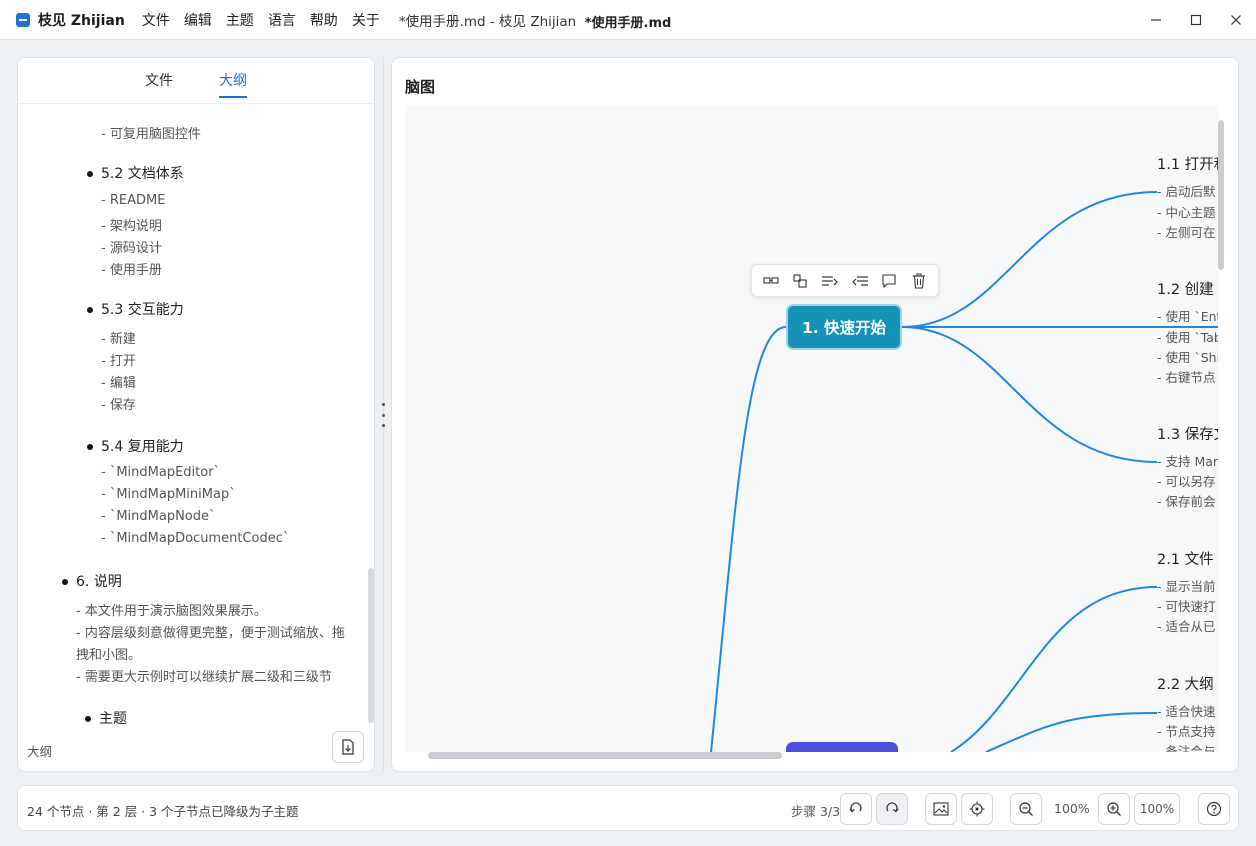 The height and width of the screenshot is (846, 1256). I want to click on panel-title: 脑图, so click(420, 87).